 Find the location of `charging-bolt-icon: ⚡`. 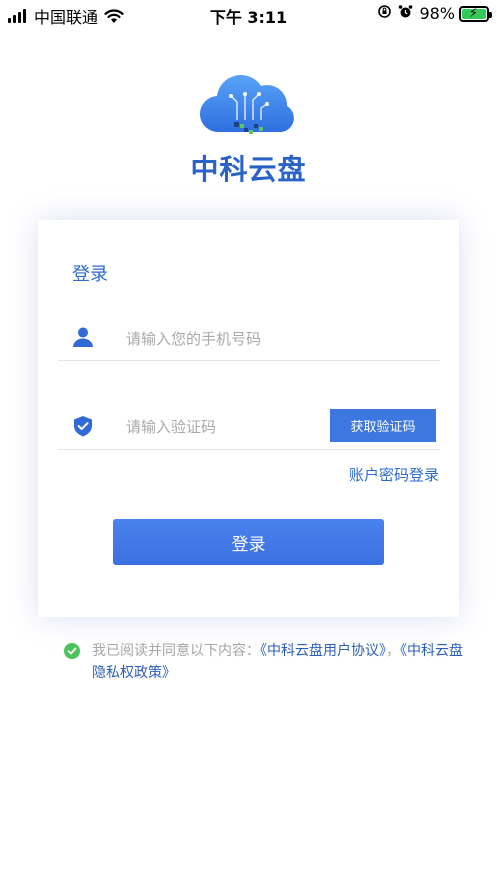

charging-bolt-icon: ⚡ is located at coordinates (474, 13).